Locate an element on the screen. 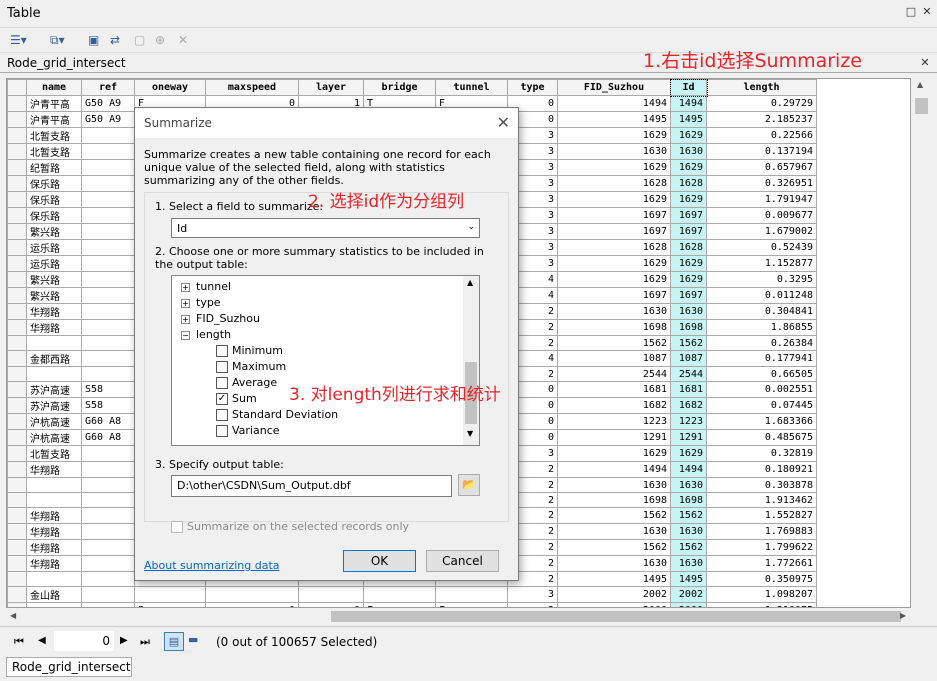 The width and height of the screenshot is (937, 681). statistic-option: Variance is located at coordinates (248, 430).